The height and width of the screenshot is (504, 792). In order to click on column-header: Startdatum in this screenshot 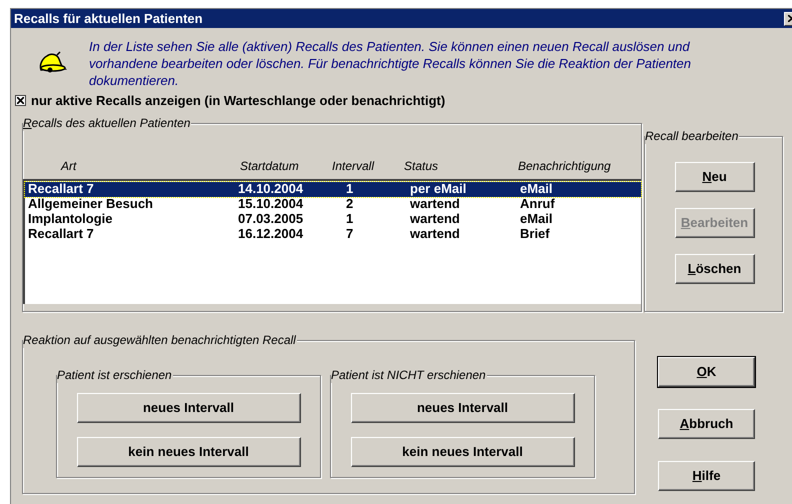, I will do `click(269, 165)`.